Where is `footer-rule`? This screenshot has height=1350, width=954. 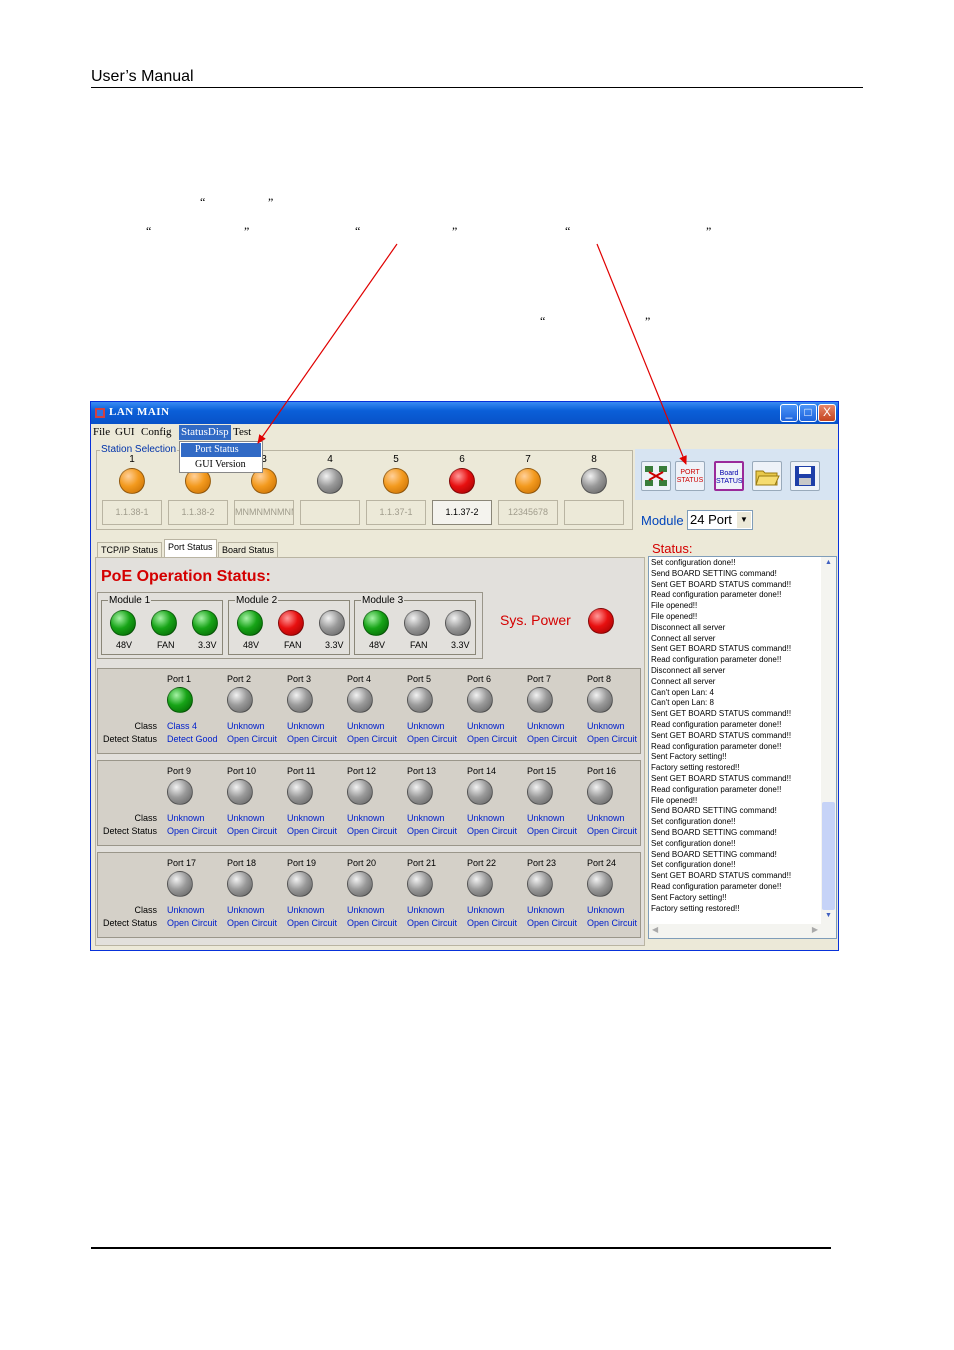
footer-rule is located at coordinates (461, 1248).